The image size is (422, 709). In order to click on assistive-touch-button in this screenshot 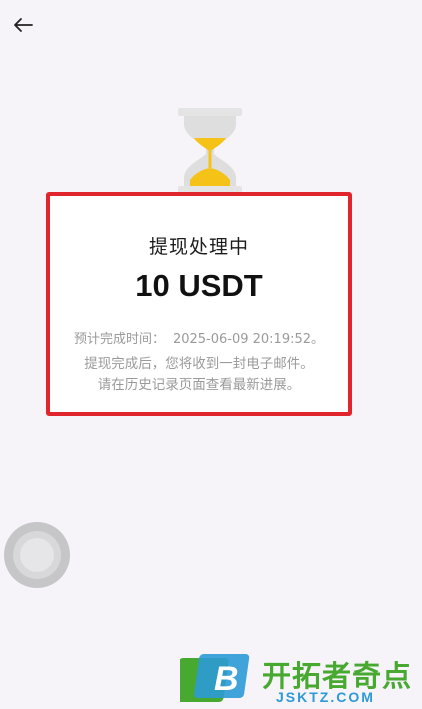, I will do `click(37, 555)`.